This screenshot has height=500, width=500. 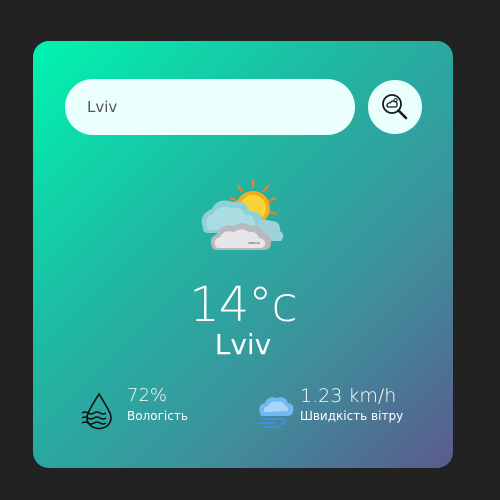 What do you see at coordinates (242, 214) in the screenshot?
I see `partly-cloudy-sun-icon` at bounding box center [242, 214].